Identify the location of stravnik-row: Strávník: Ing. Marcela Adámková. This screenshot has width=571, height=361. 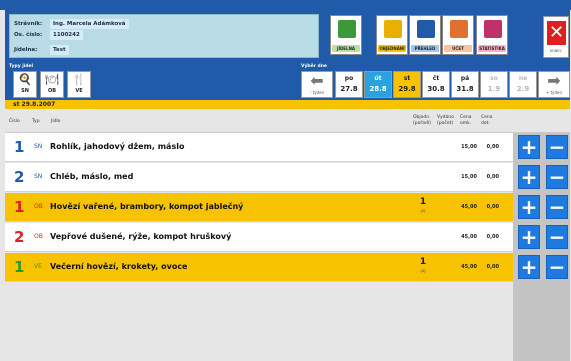
(71, 24).